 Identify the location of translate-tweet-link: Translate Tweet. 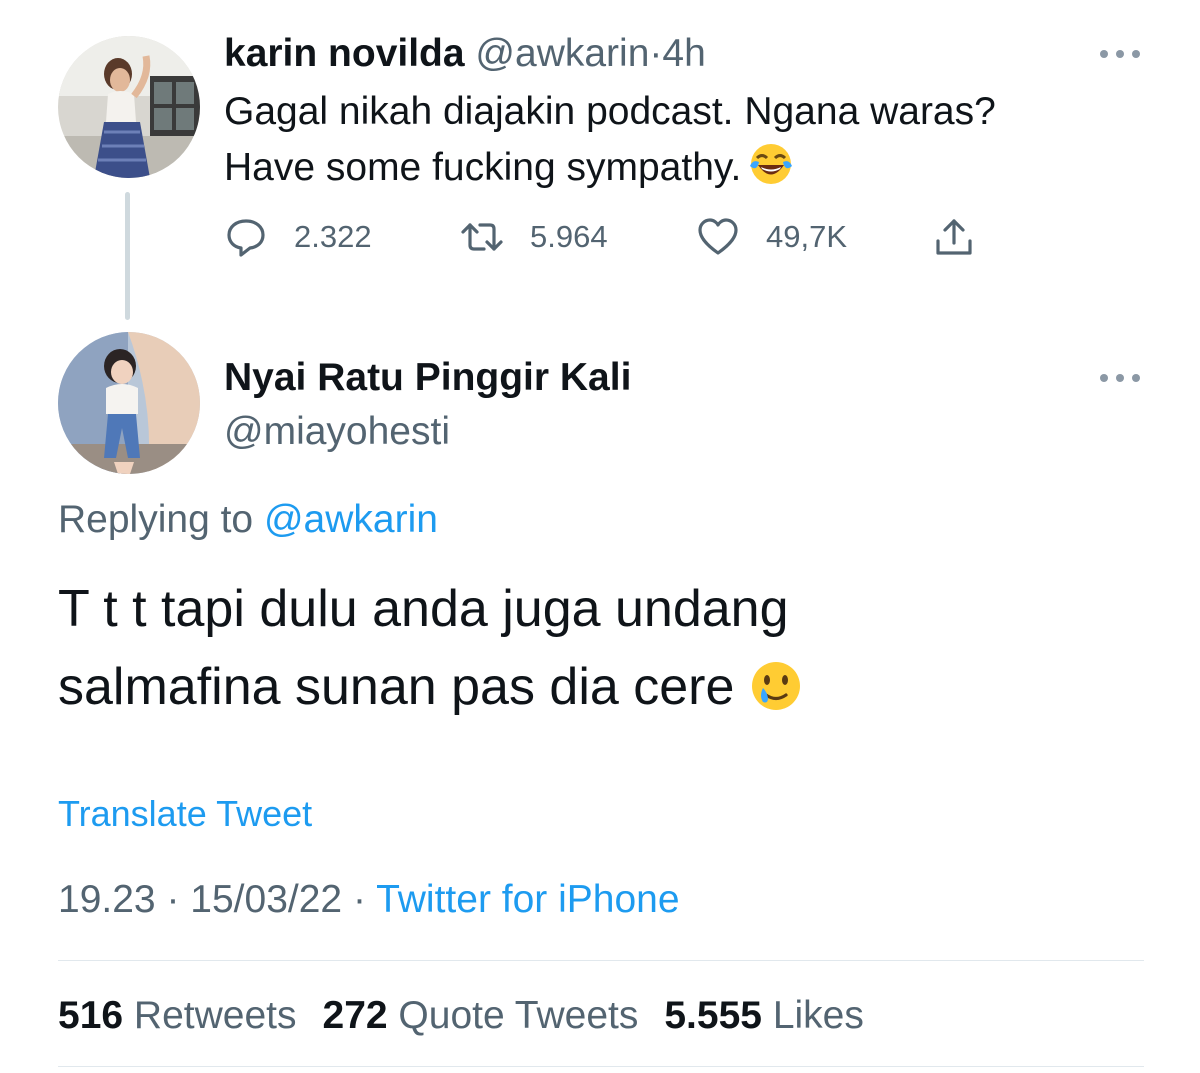
(185, 814).